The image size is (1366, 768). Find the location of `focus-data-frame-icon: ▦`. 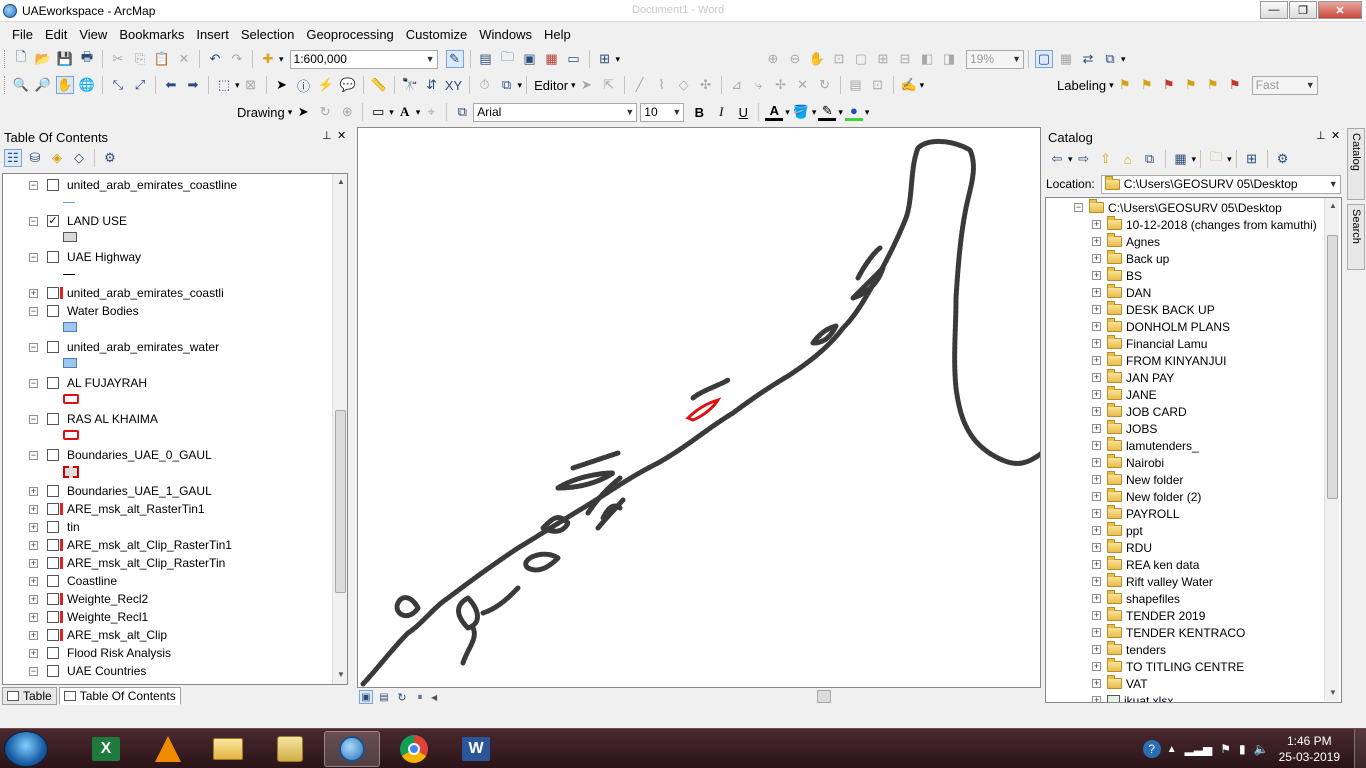

focus-data-frame-icon: ▦ is located at coordinates (1066, 59).